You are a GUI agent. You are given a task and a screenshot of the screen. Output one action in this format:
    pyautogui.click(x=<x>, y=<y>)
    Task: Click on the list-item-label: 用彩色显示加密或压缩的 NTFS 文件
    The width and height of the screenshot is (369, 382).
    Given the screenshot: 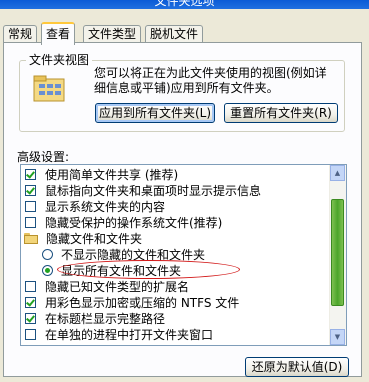 What is the action you would take?
    pyautogui.click(x=142, y=302)
    